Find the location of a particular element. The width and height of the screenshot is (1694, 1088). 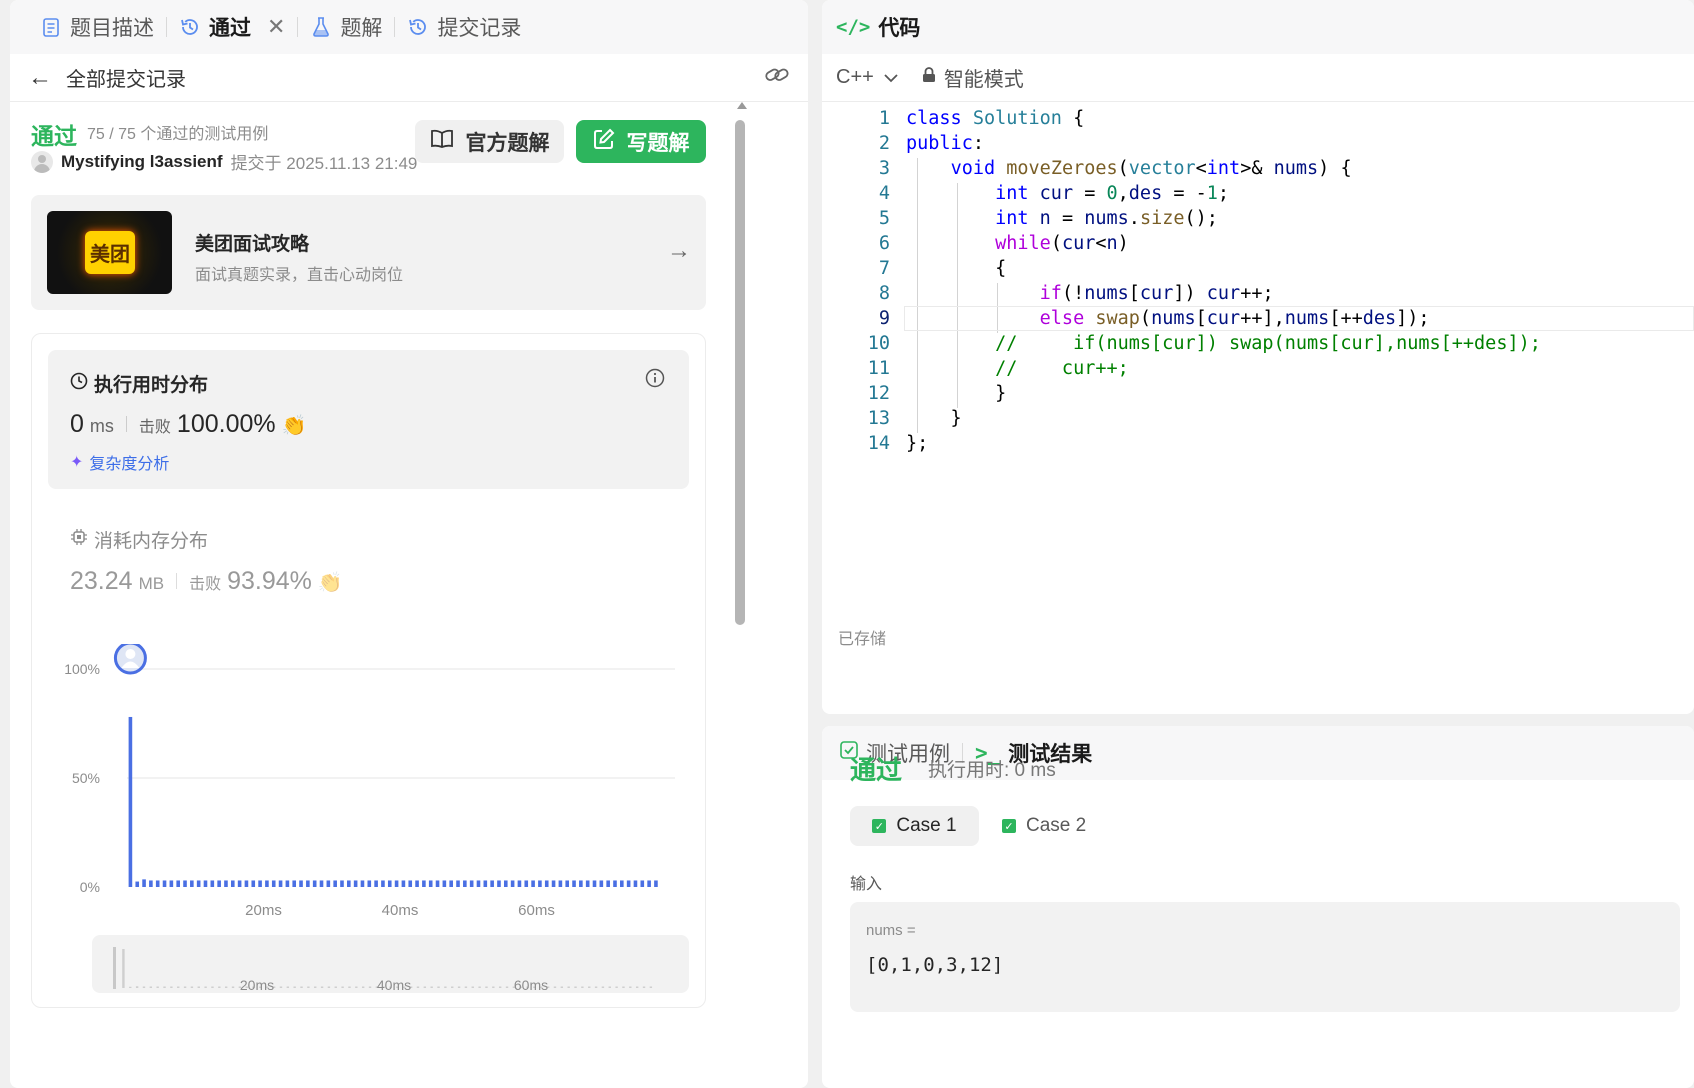

code-token: . is located at coordinates (1134, 218).